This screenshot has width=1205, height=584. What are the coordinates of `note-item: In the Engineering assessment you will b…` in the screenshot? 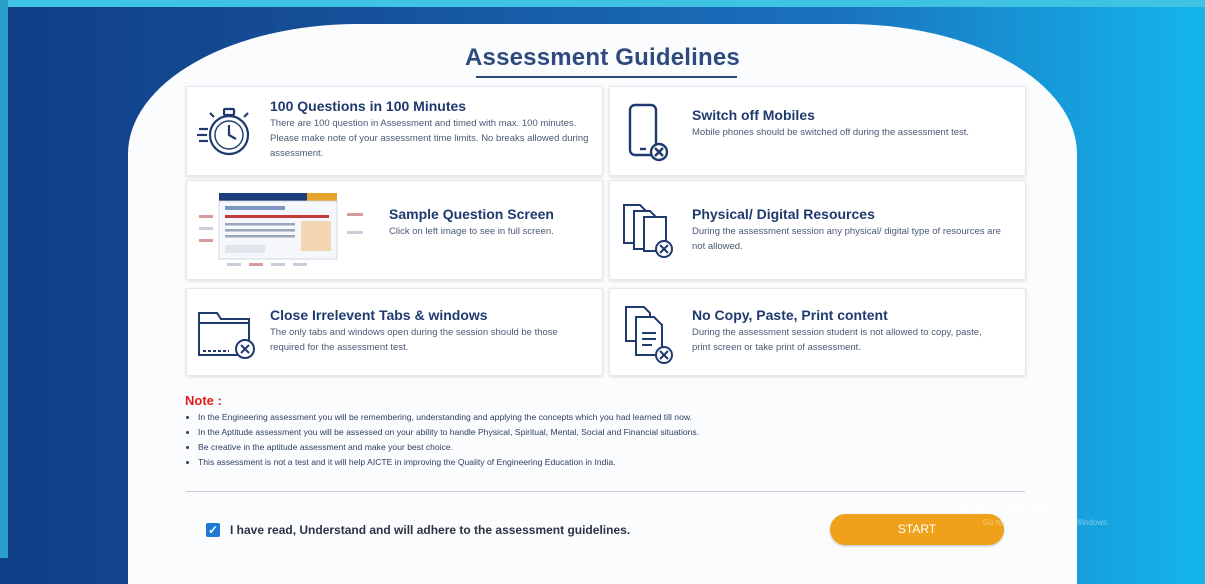 It's located at (628, 417).